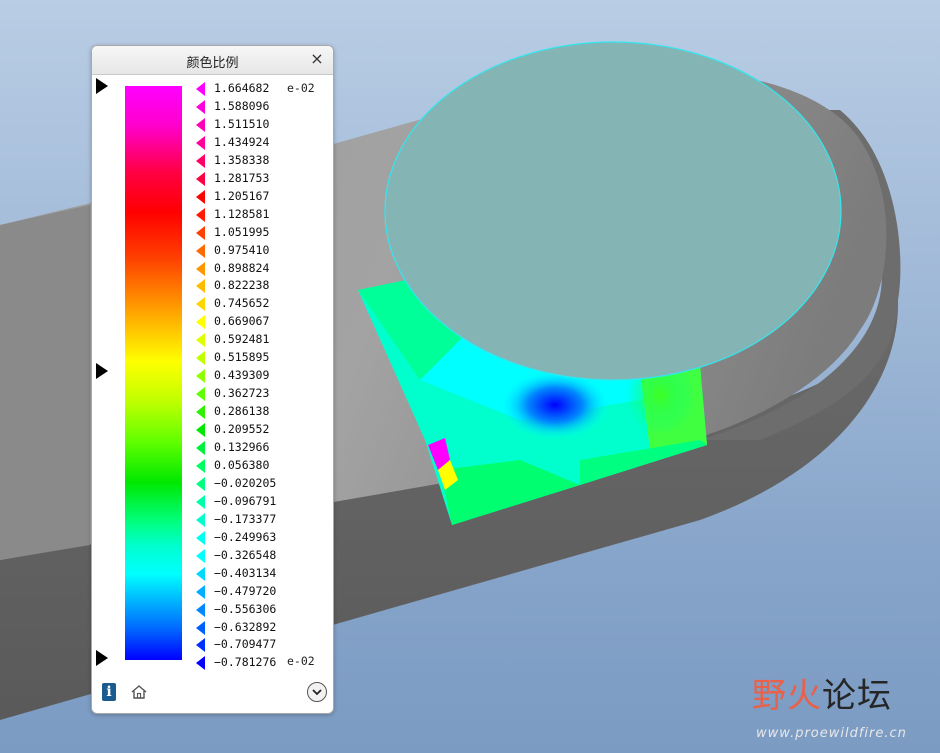  Describe the element at coordinates (261, 358) in the screenshot. I see `scale-tick: 0.515895` at that location.